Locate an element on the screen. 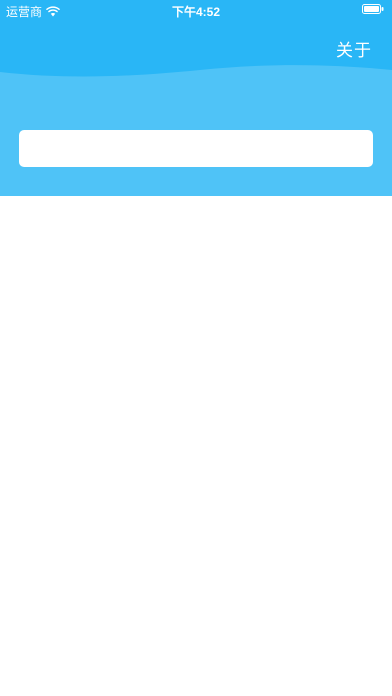  about-button: 关于 is located at coordinates (354, 48).